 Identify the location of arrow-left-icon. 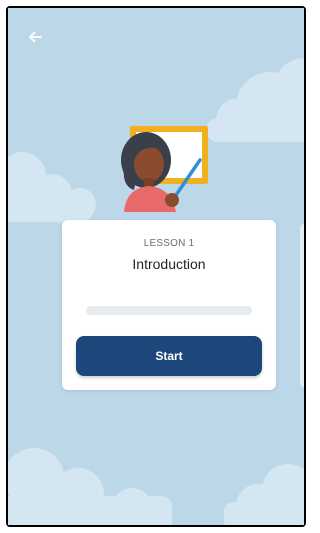
(35, 37).